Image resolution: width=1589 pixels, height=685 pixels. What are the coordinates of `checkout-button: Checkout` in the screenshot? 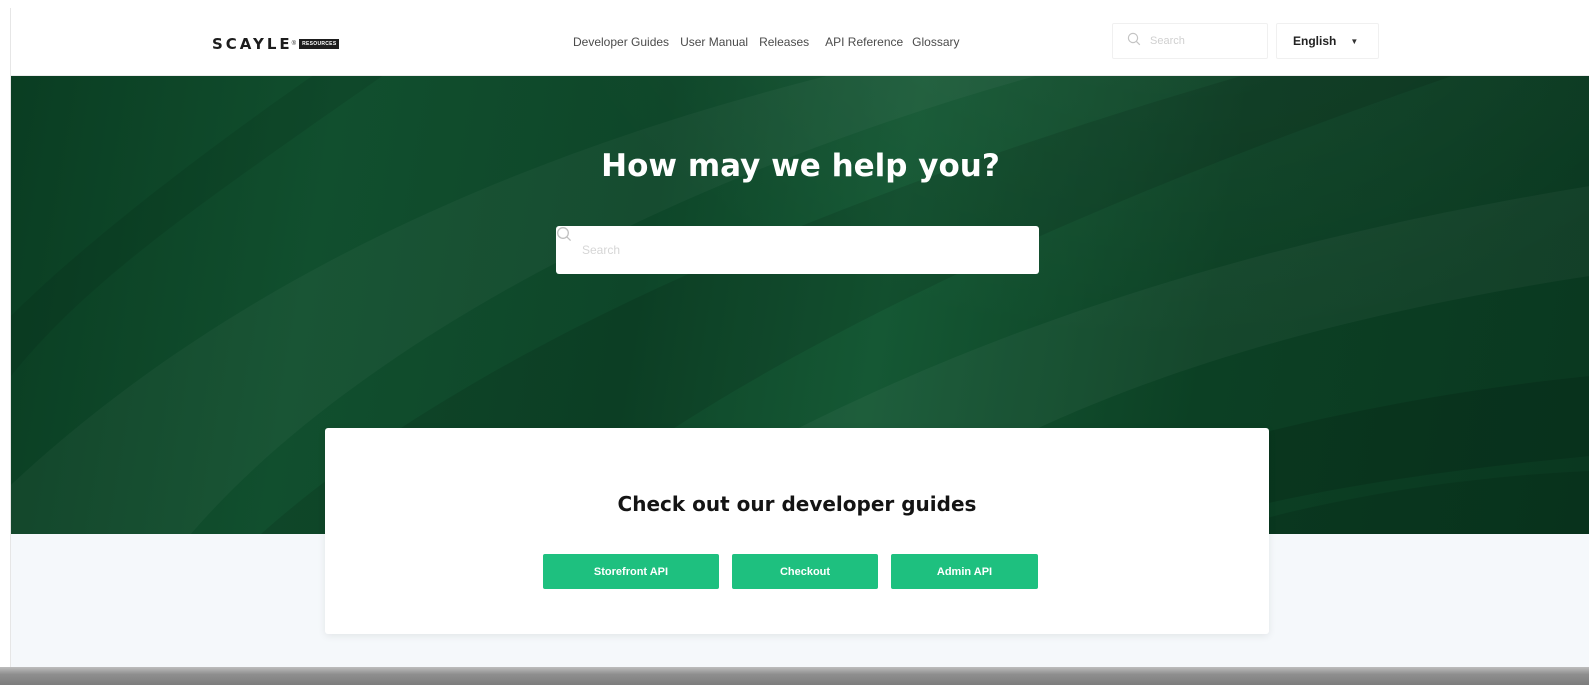 It's located at (805, 571).